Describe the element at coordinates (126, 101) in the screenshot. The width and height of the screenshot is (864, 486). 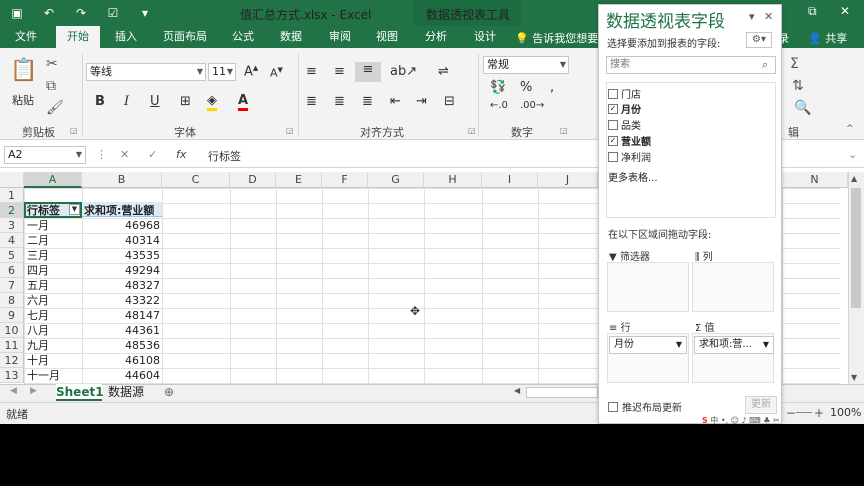
I see `italic-icon: I` at that location.